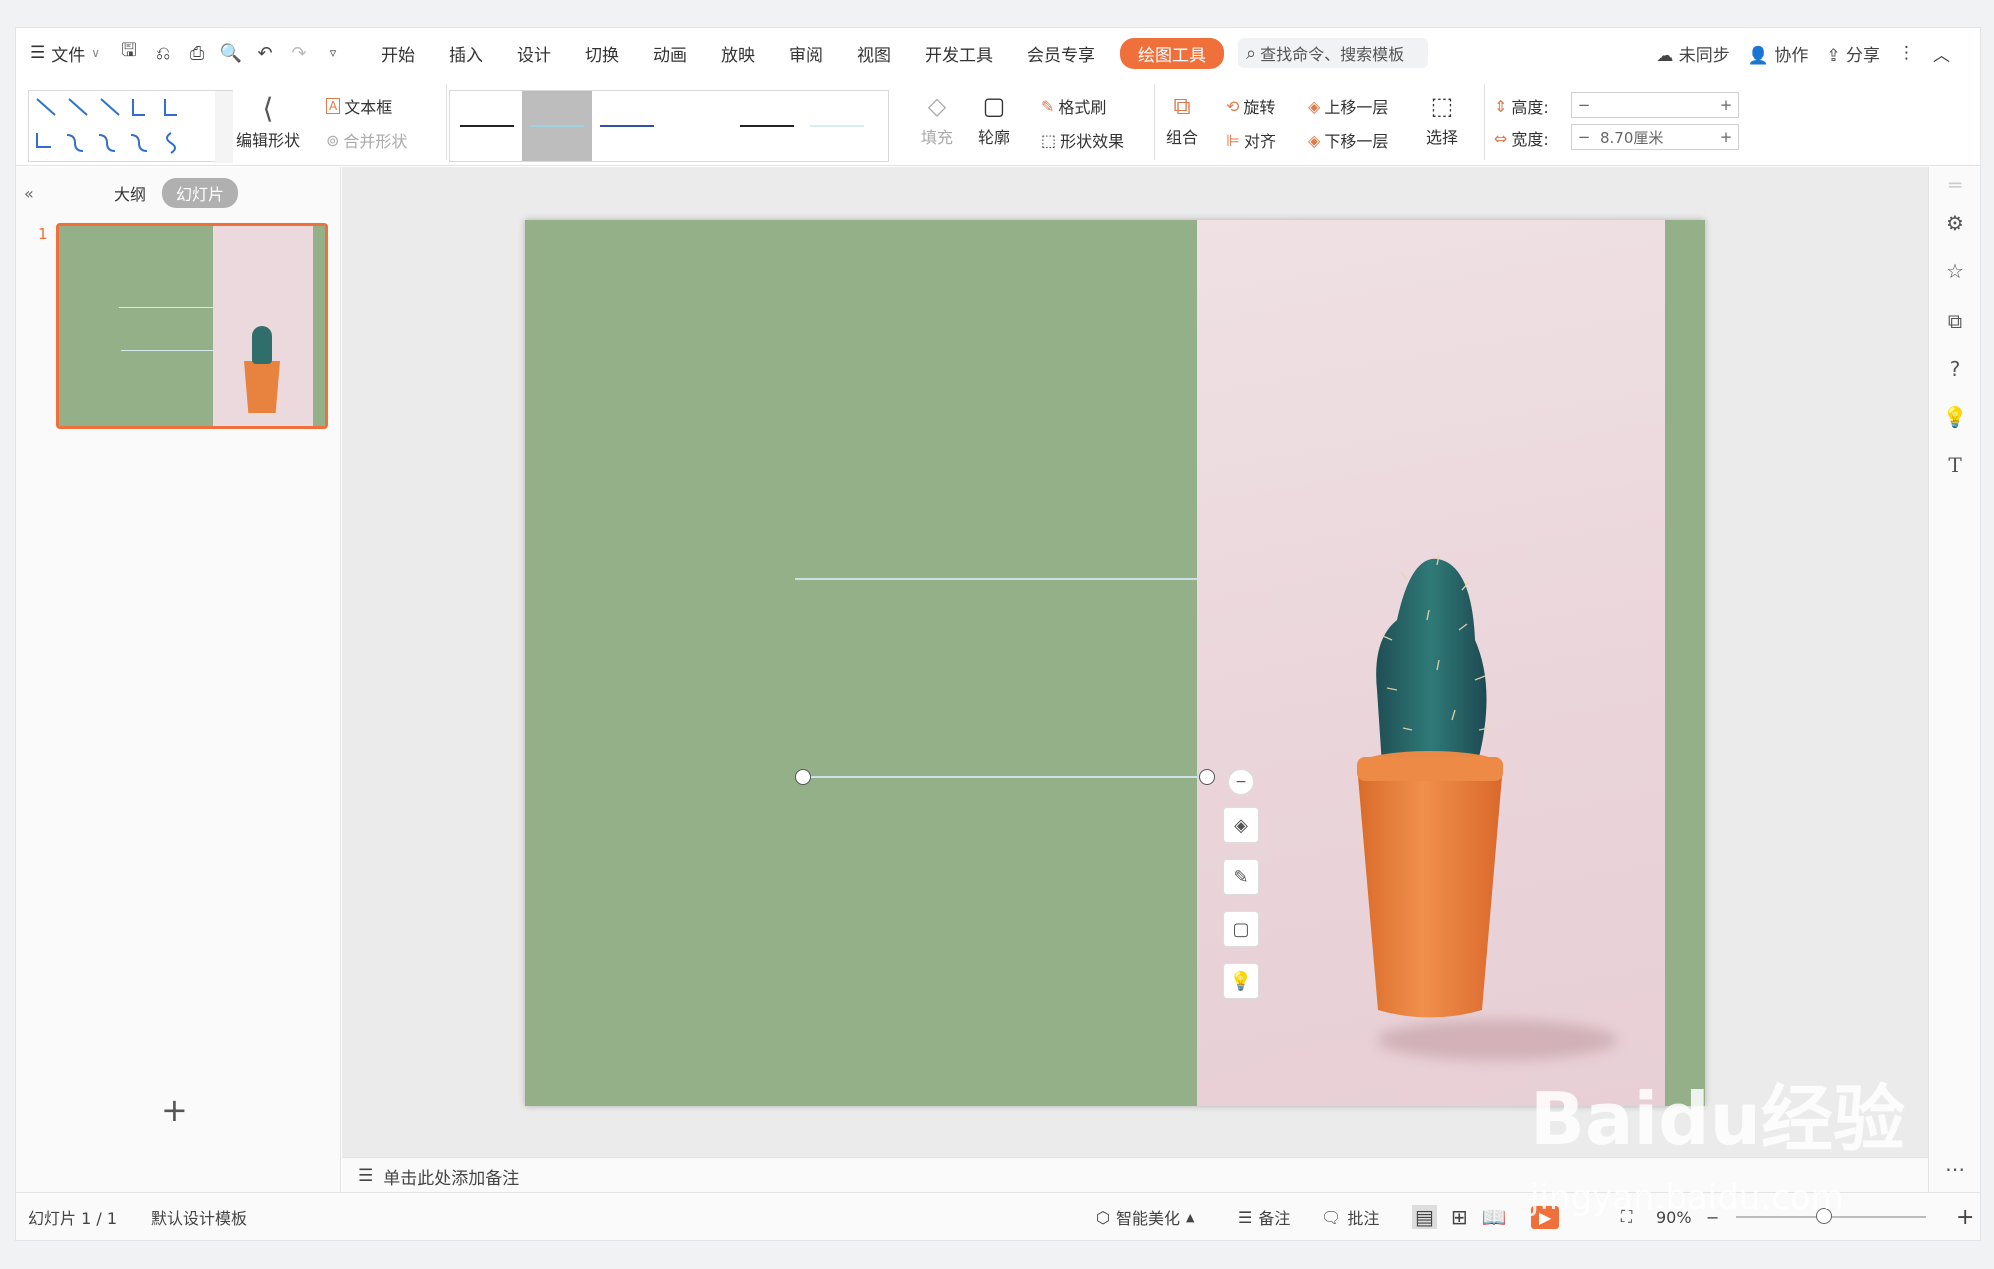 The image size is (1994, 1269). Describe the element at coordinates (1954, 680) in the screenshot. I see `right-sidebar: ═ ⚙ ☆ ⧉ ? 💡 T ⋯` at that location.